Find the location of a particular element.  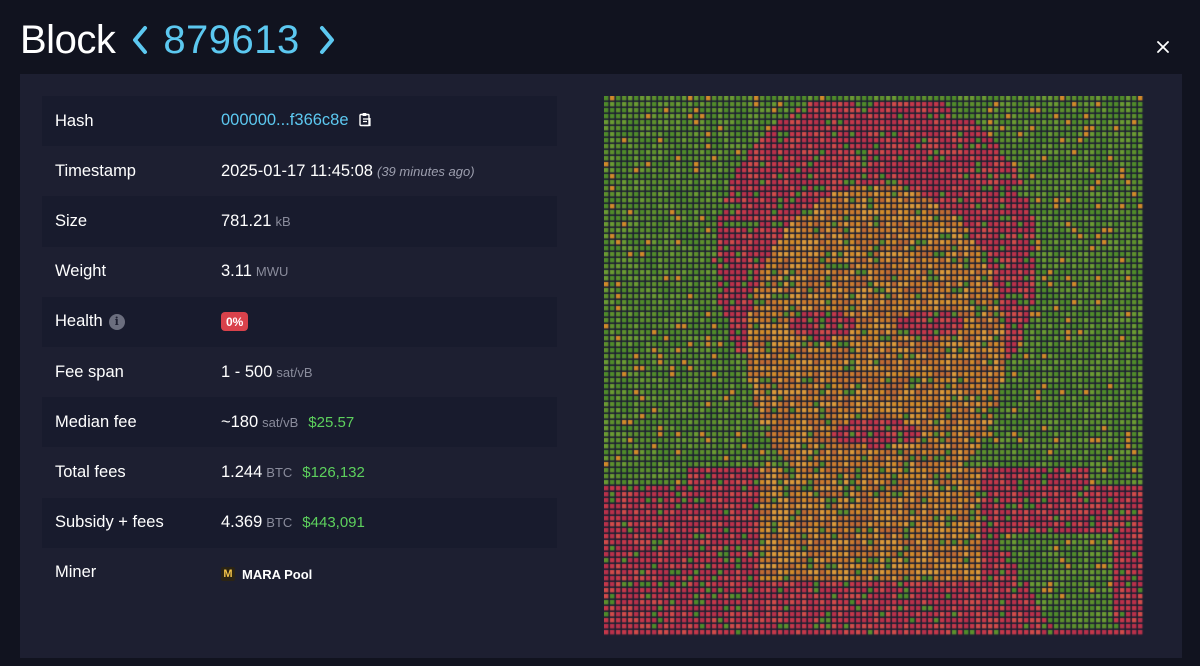

previous-block-button is located at coordinates (140, 40).